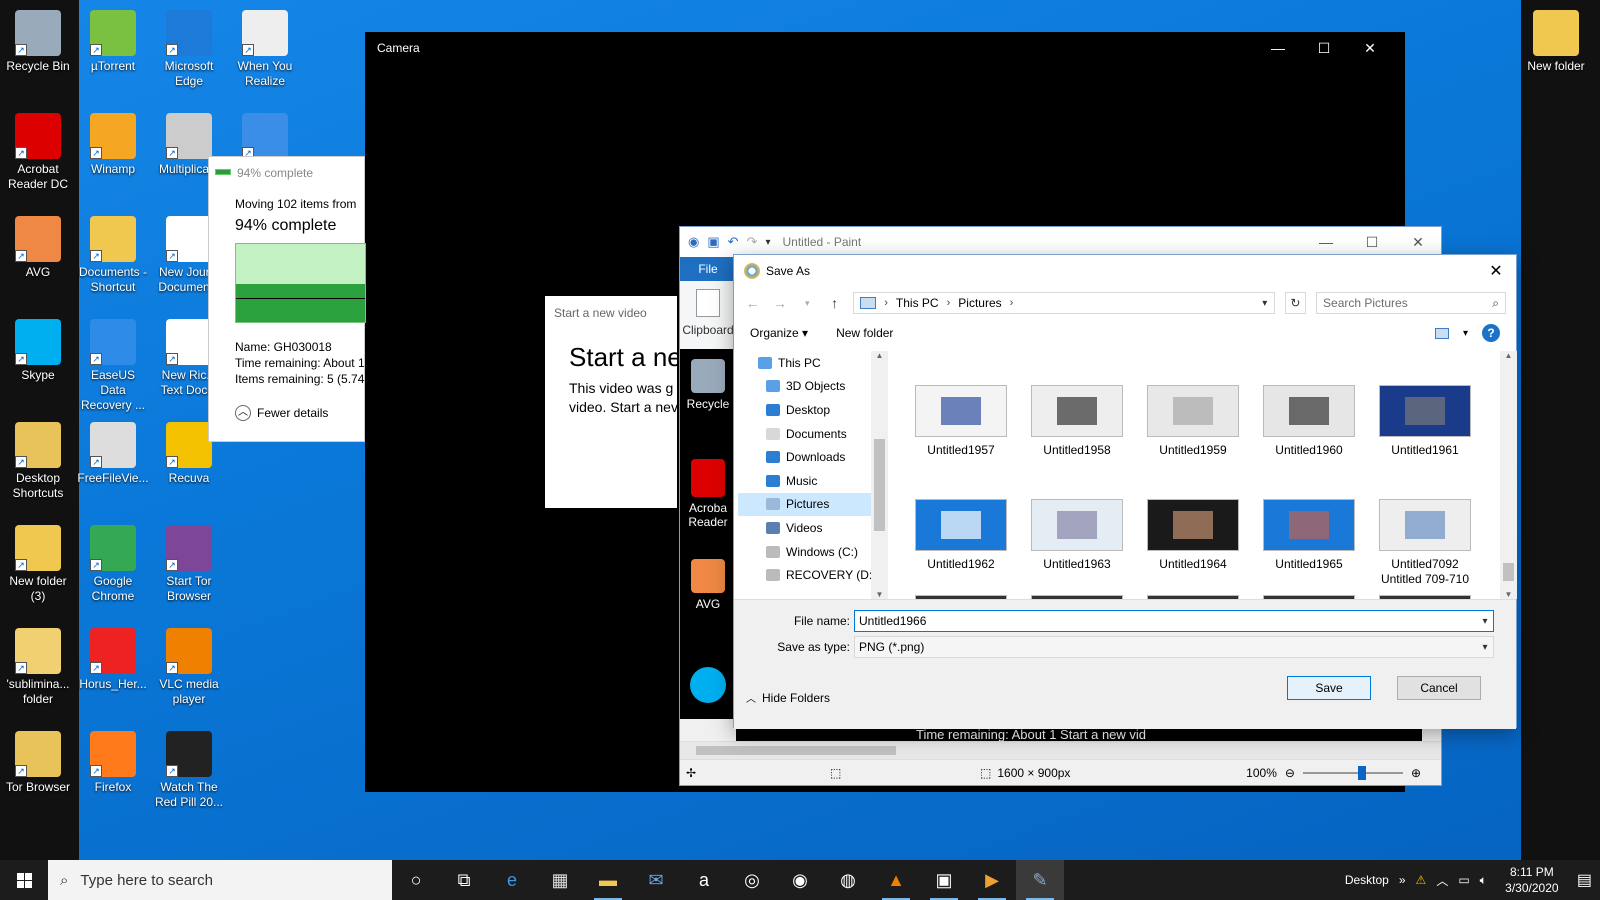 This screenshot has height=900, width=1600. Describe the element at coordinates (38, 149) in the screenshot. I see `desktop-icon: ↗ Acrobat Reader DC` at that location.